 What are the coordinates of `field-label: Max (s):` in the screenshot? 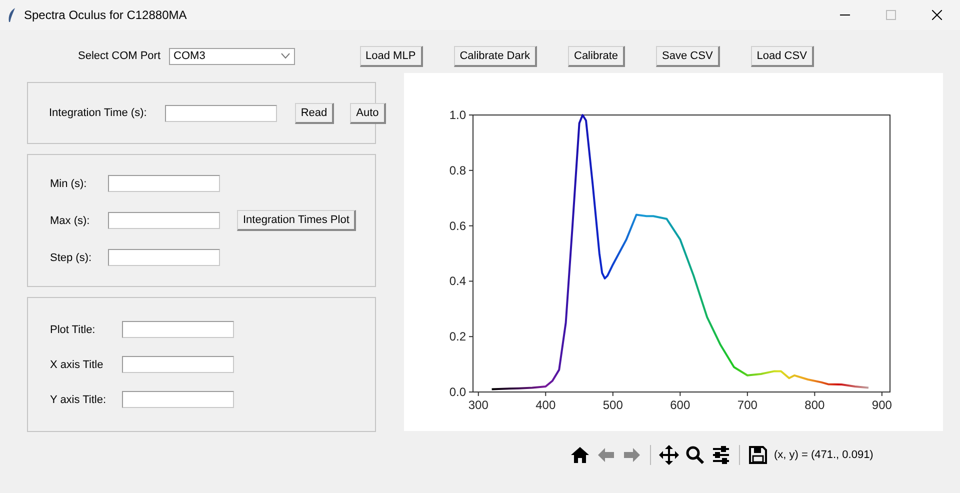 It's located at (70, 220).